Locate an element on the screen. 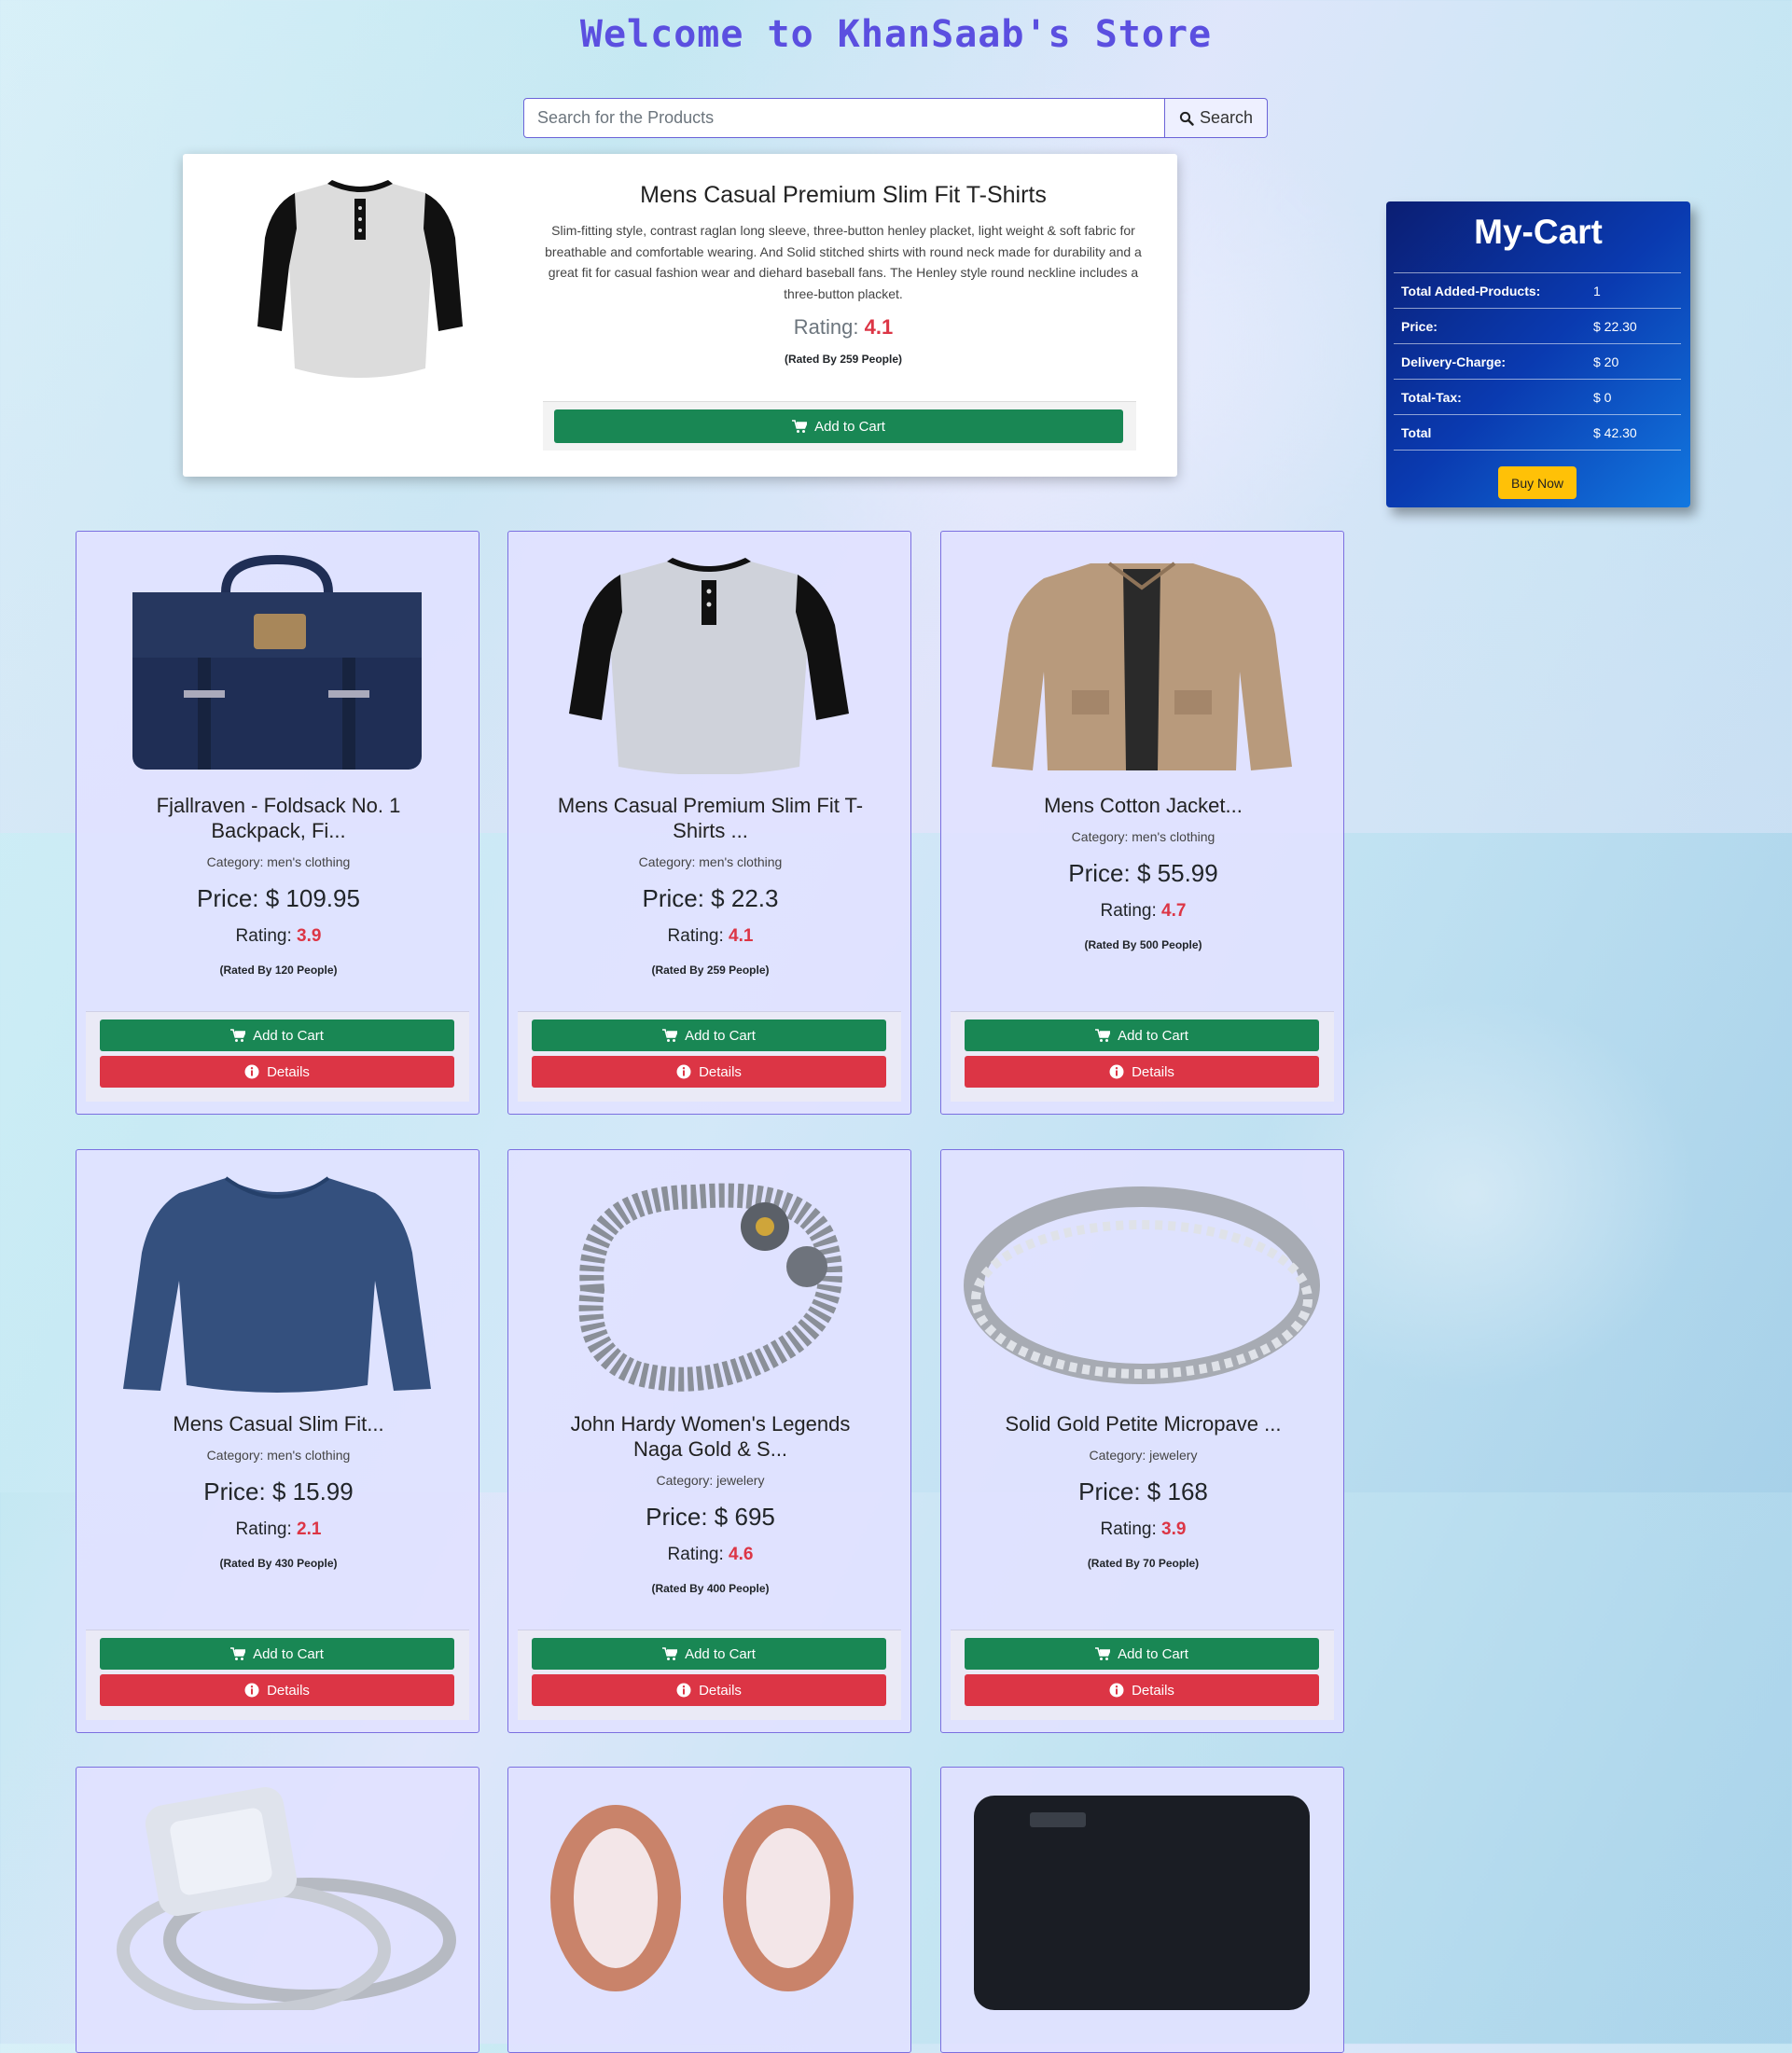 Image resolution: width=1792 pixels, height=2053 pixels. search-button: Search is located at coordinates (1216, 118).